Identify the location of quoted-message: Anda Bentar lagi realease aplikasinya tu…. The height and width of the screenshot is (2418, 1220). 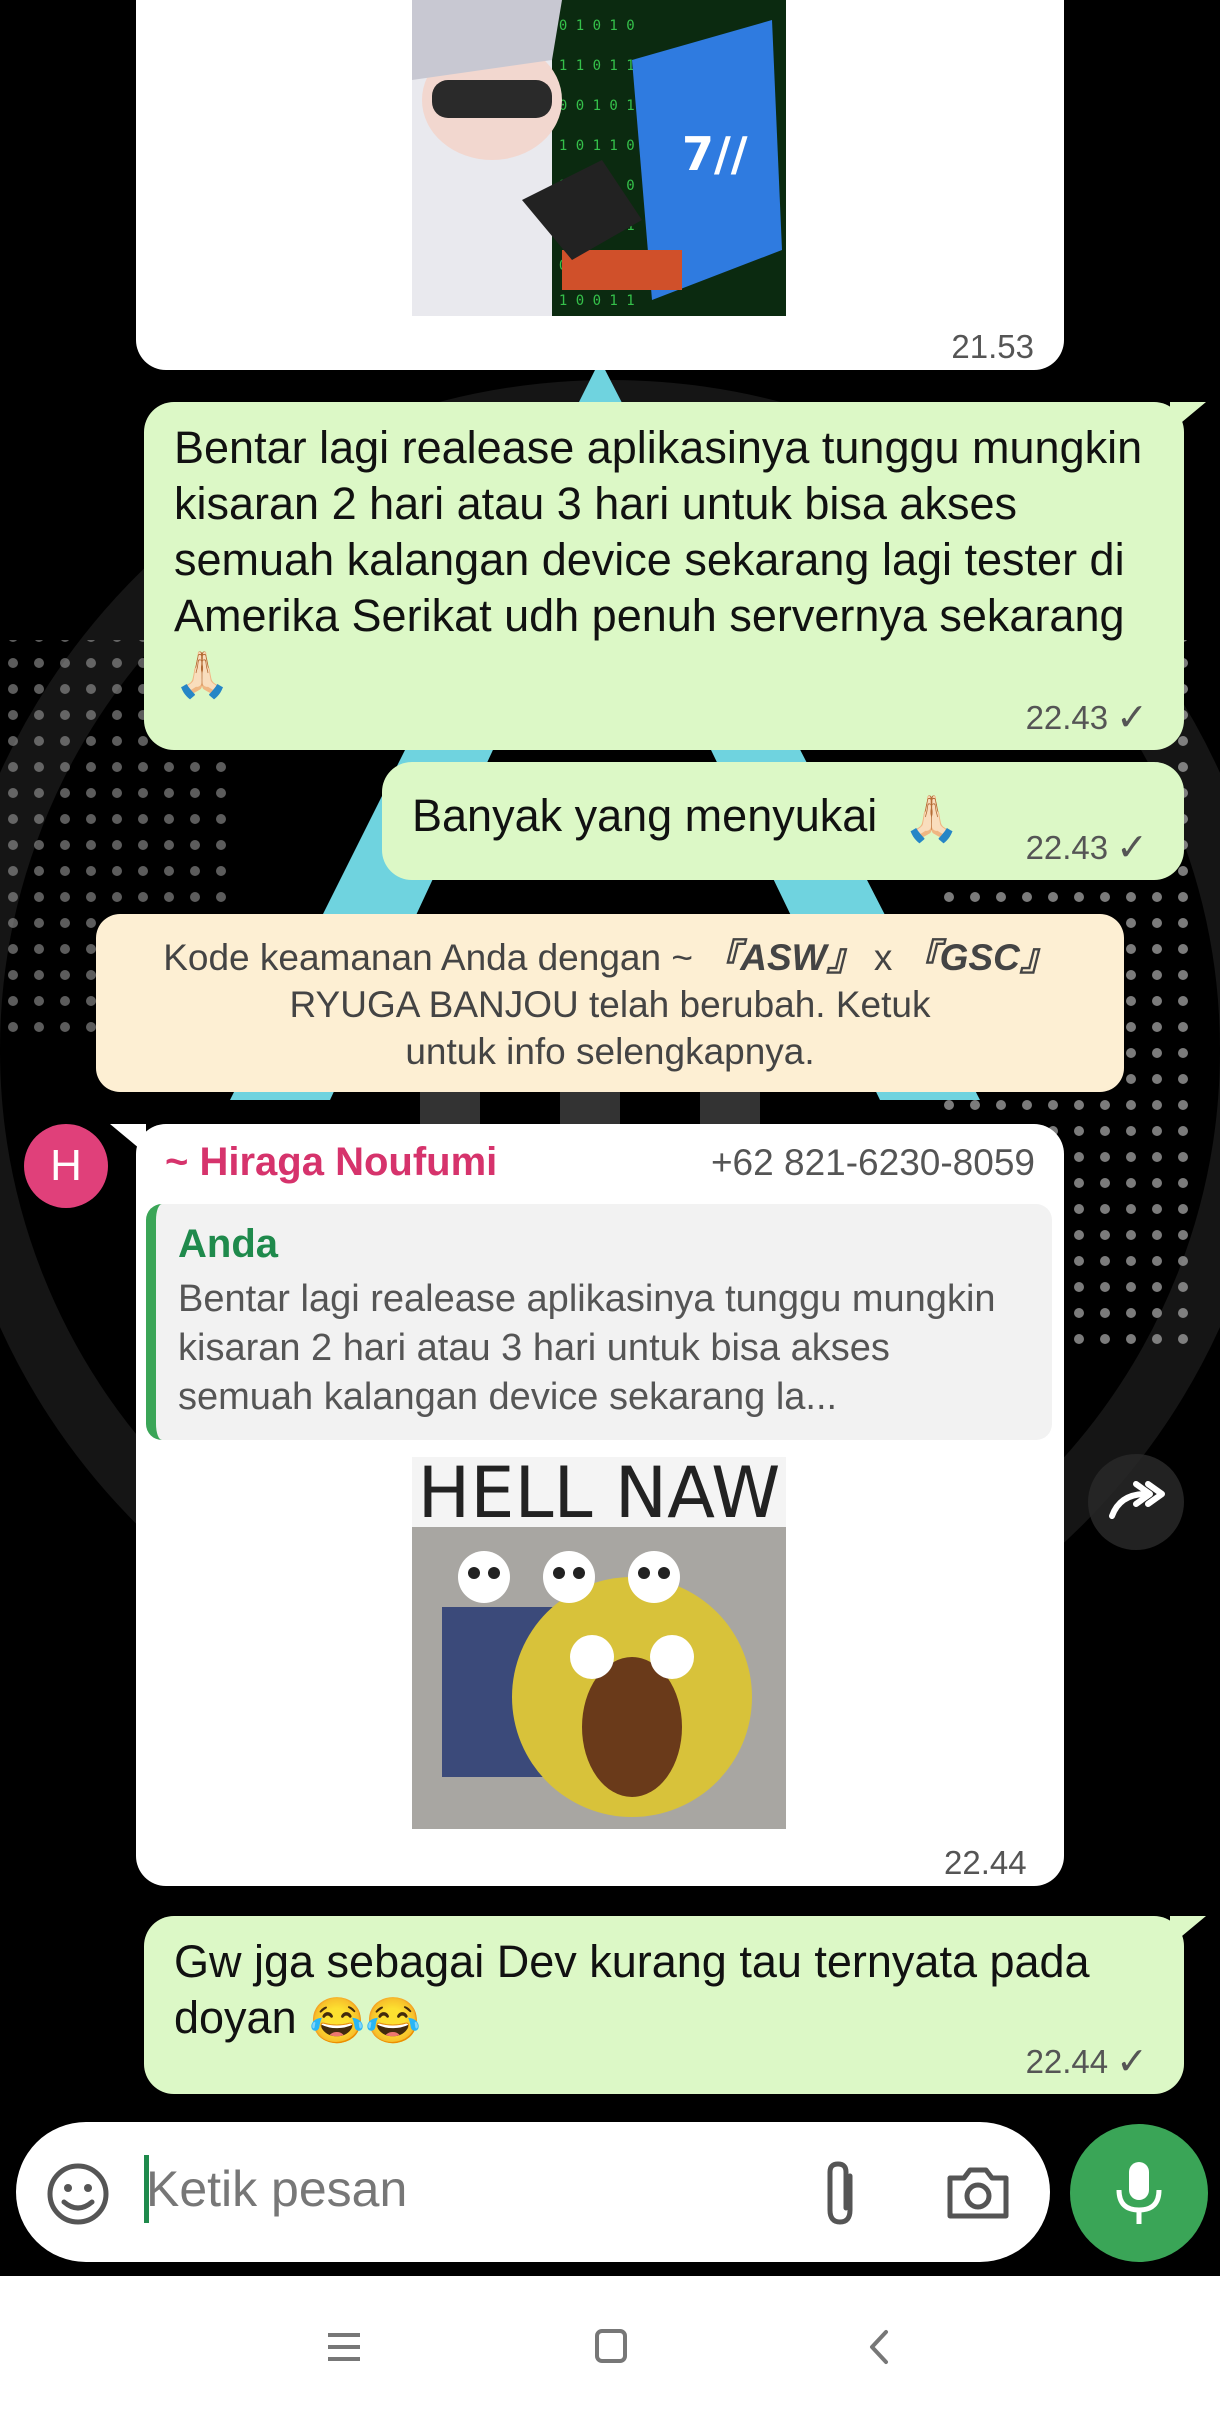
(599, 1322).